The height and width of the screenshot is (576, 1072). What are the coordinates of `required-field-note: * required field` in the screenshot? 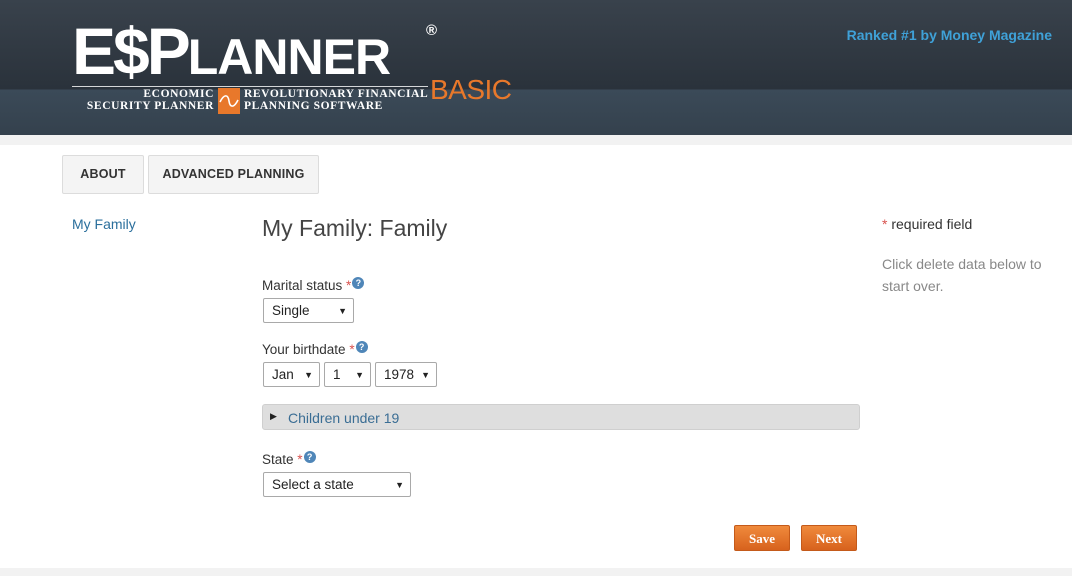 It's located at (927, 224).